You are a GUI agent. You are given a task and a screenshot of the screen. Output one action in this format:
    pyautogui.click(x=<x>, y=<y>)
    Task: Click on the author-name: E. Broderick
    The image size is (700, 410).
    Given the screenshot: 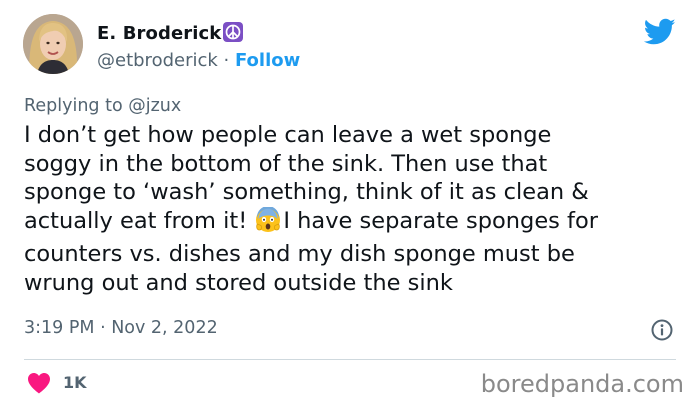 What is the action you would take?
    pyautogui.click(x=170, y=34)
    